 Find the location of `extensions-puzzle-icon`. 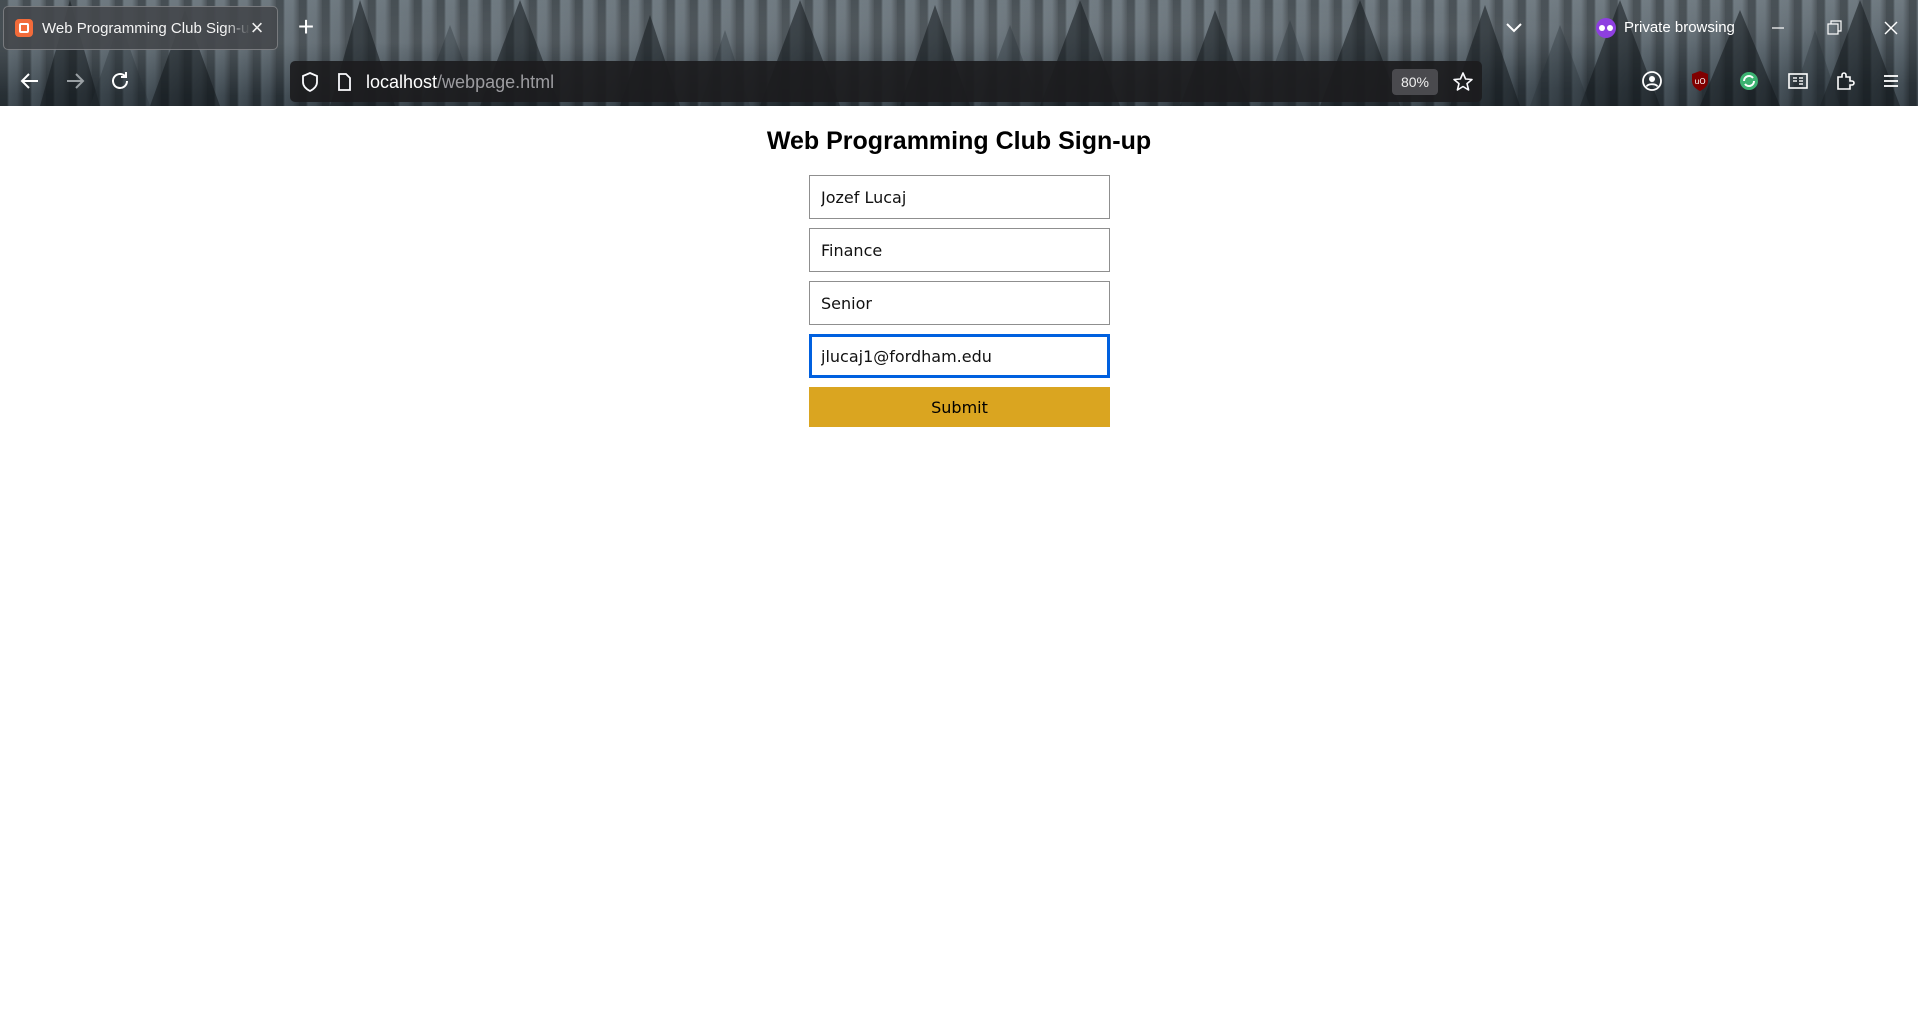

extensions-puzzle-icon is located at coordinates (1845, 81).